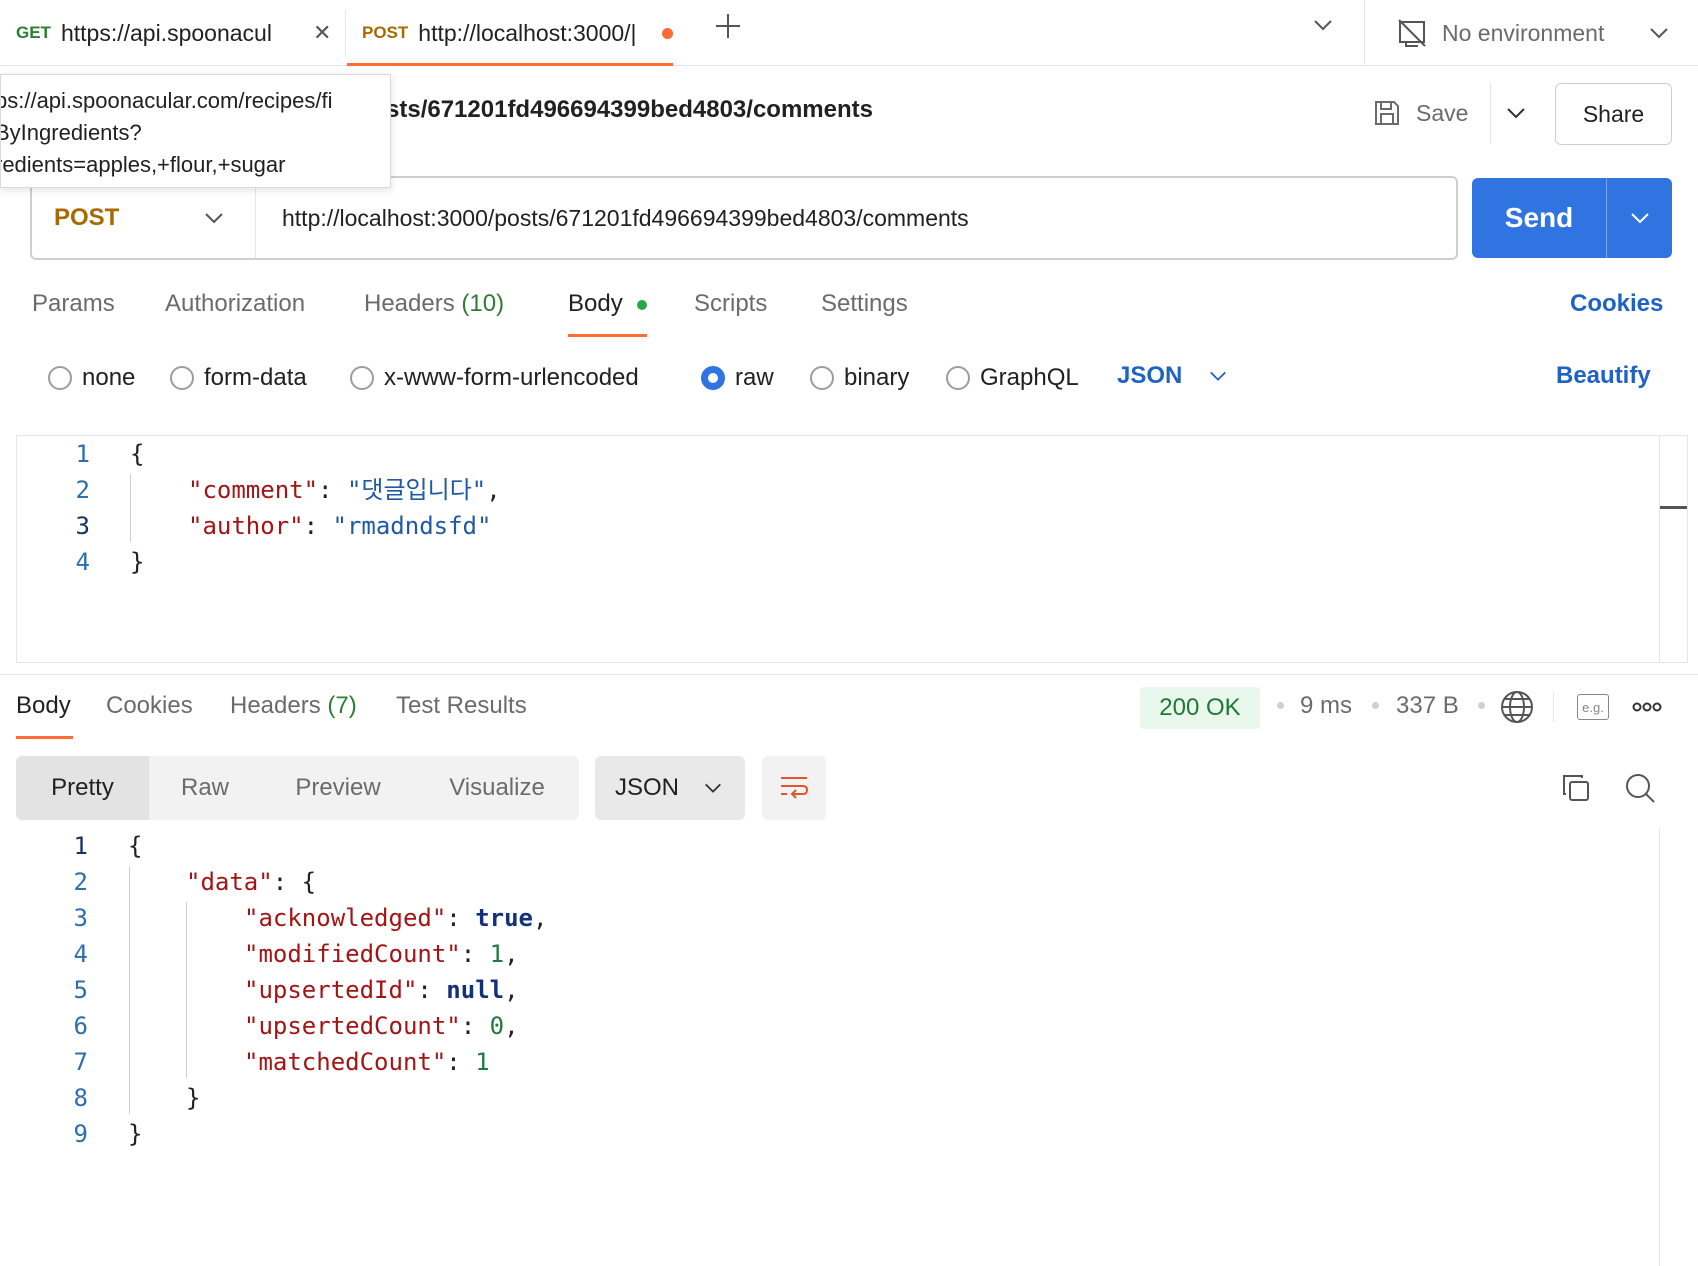  Describe the element at coordinates (71, 132) in the screenshot. I see `tooltip-line: ByIngredients?` at that location.